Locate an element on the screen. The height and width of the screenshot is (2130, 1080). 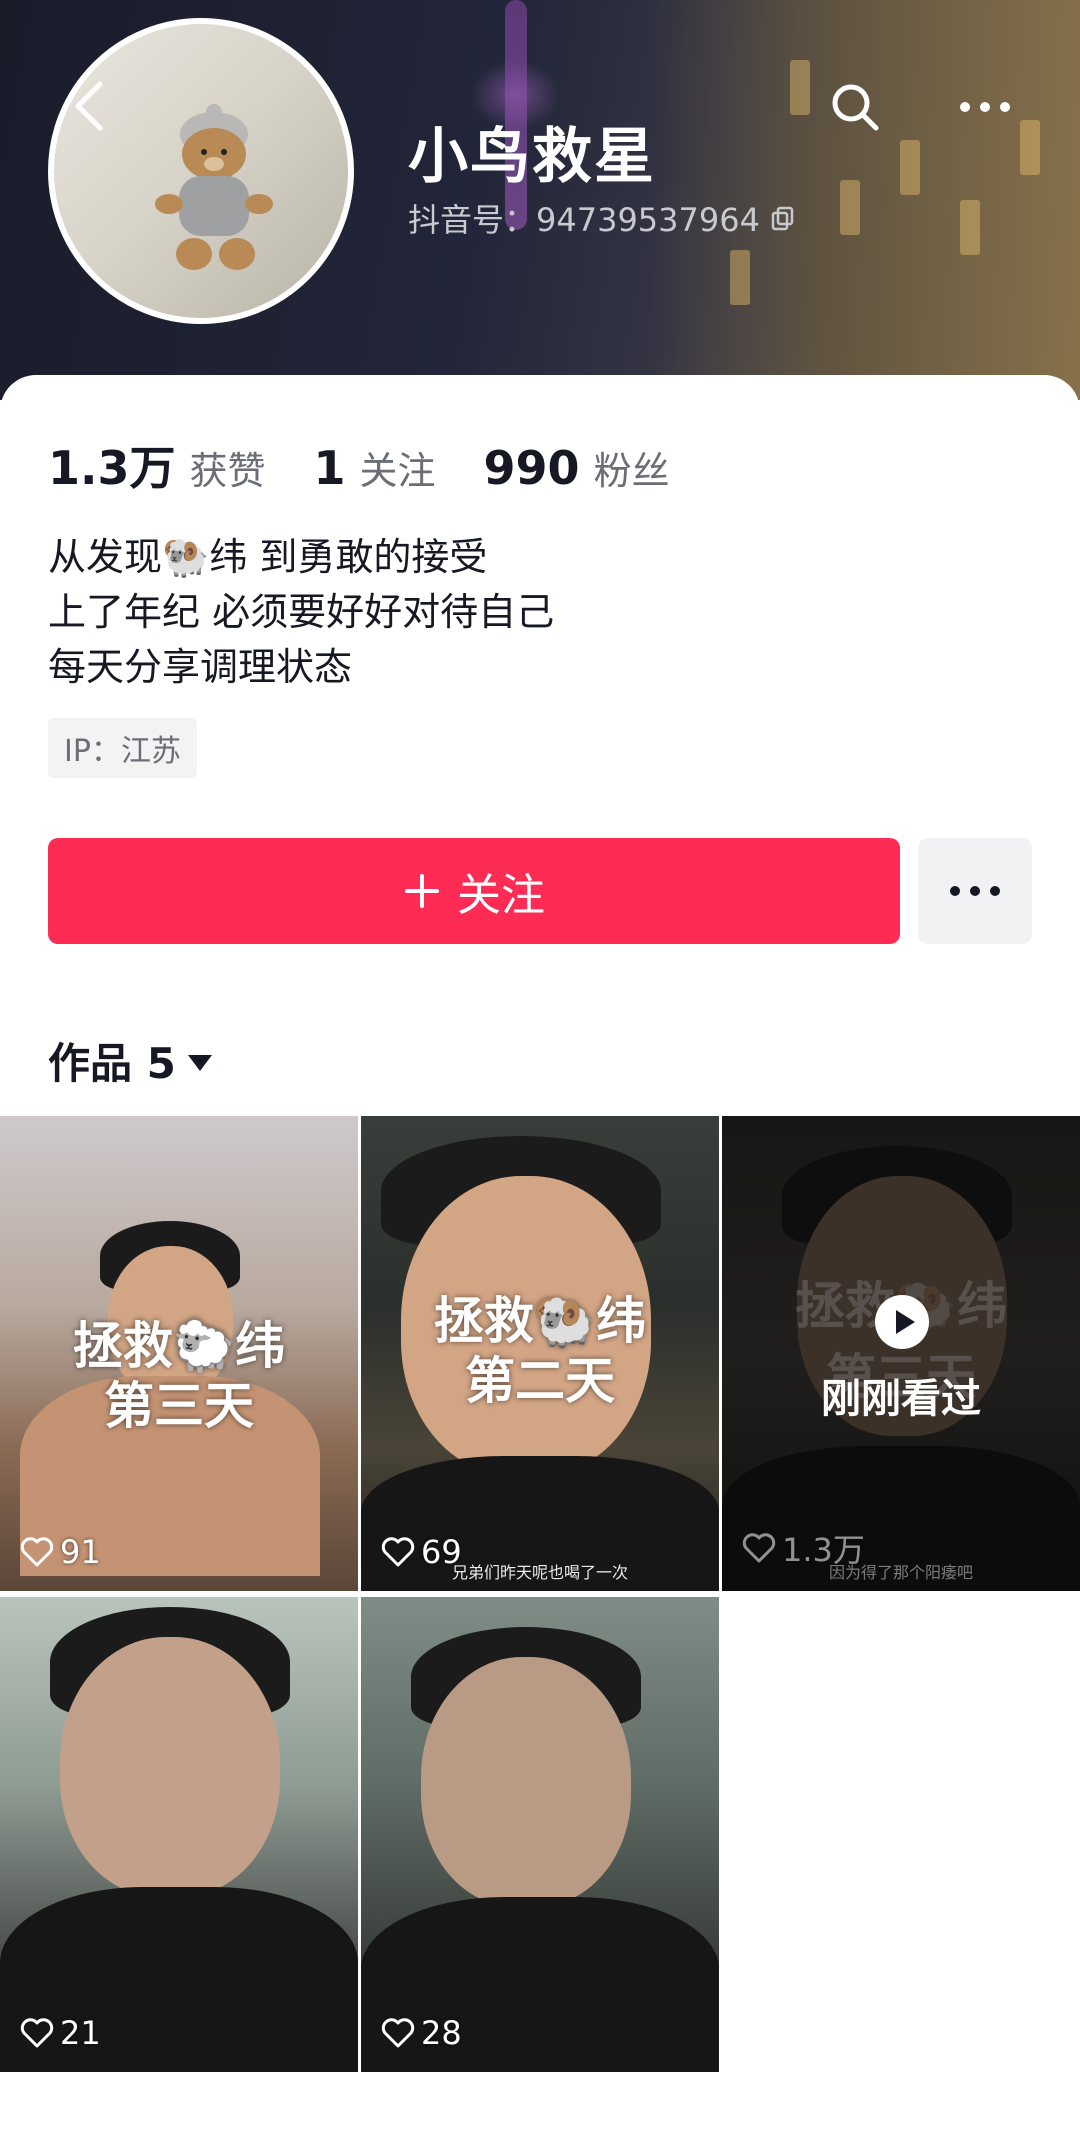
stat-label: 粉丝 is located at coordinates (631, 471).